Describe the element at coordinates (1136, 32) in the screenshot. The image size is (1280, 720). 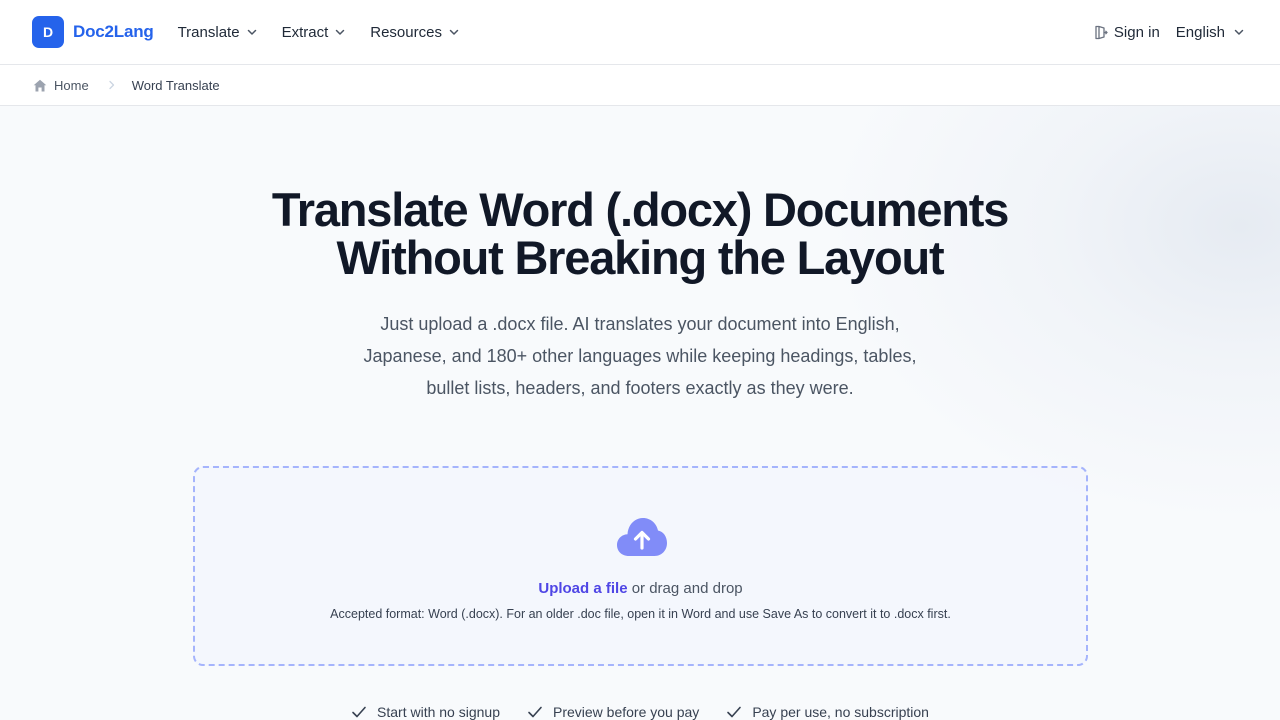
I see `sign-in-label: Sign in` at that location.